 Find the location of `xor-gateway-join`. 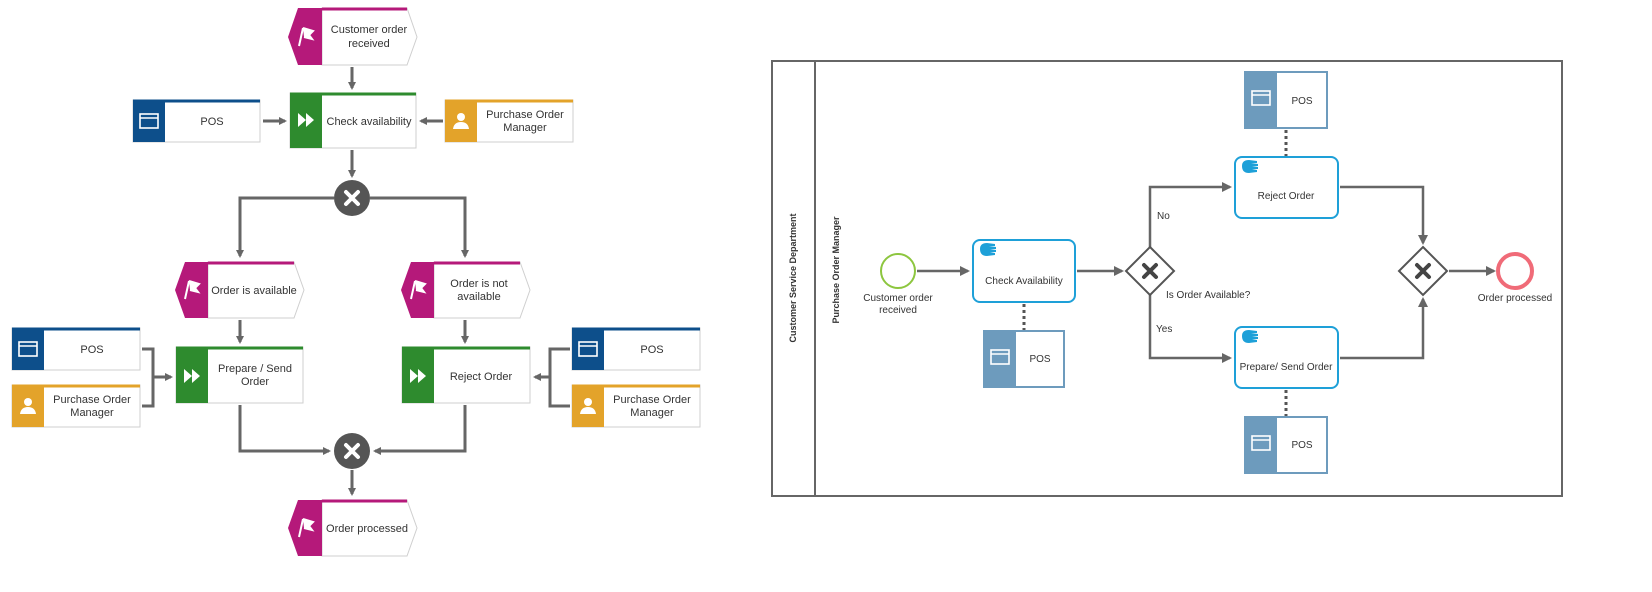

xor-gateway-join is located at coordinates (352, 451).